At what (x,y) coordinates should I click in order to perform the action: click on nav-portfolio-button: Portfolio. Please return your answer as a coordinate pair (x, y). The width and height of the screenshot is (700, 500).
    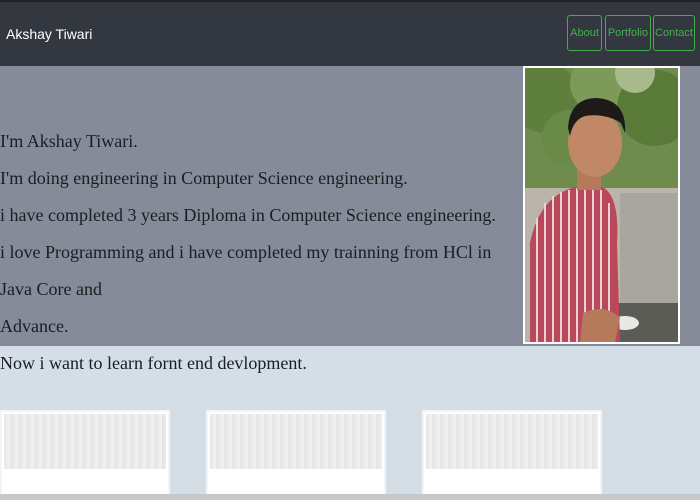
    Looking at the image, I should click on (628, 33).